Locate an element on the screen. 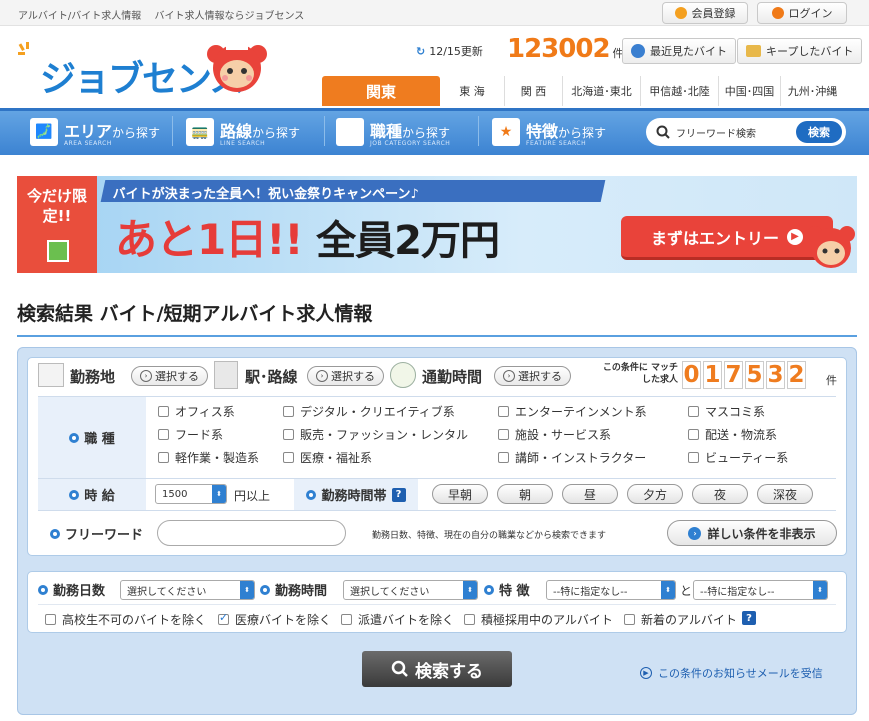  exclude-medical-checkbox: 医療バイトを除く is located at coordinates (274, 619).